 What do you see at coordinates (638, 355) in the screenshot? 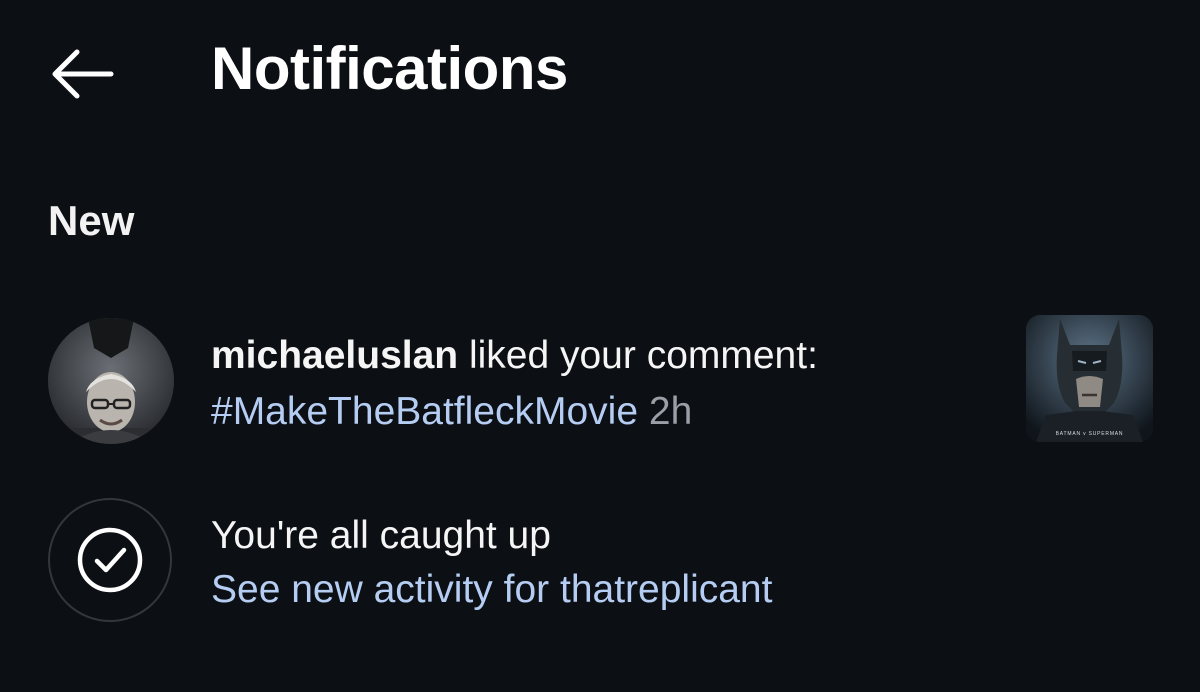
I see `notification-action: liked your comment:` at bounding box center [638, 355].